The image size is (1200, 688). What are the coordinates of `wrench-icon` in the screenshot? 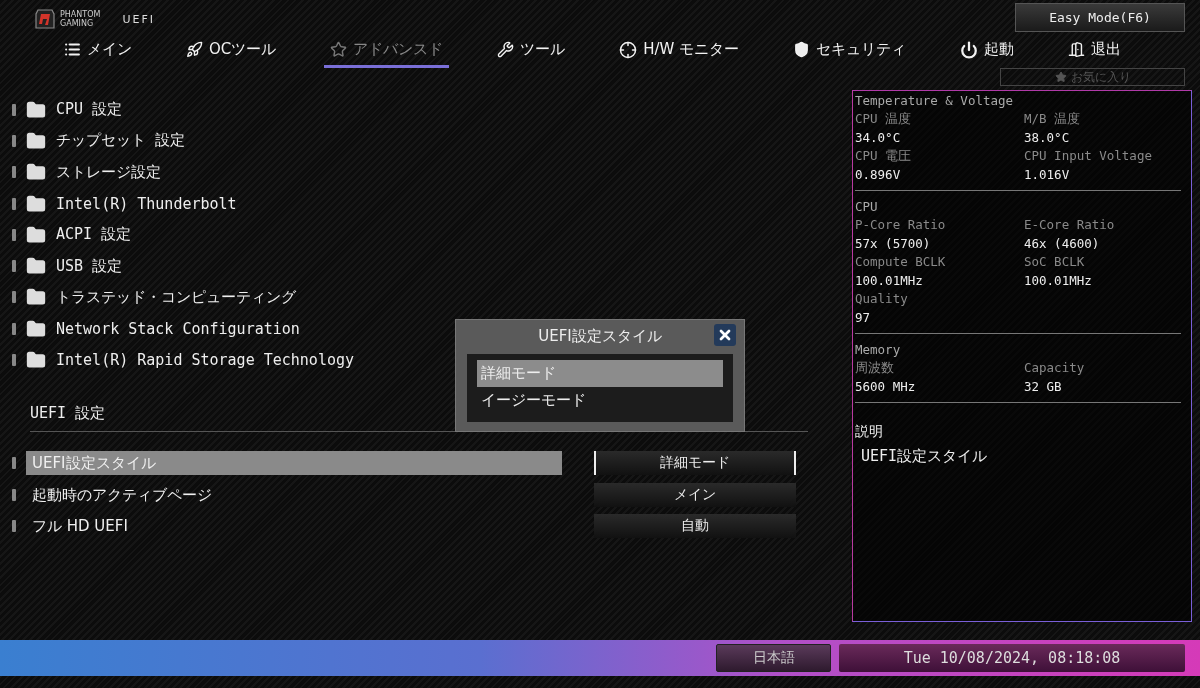 It's located at (506, 49).